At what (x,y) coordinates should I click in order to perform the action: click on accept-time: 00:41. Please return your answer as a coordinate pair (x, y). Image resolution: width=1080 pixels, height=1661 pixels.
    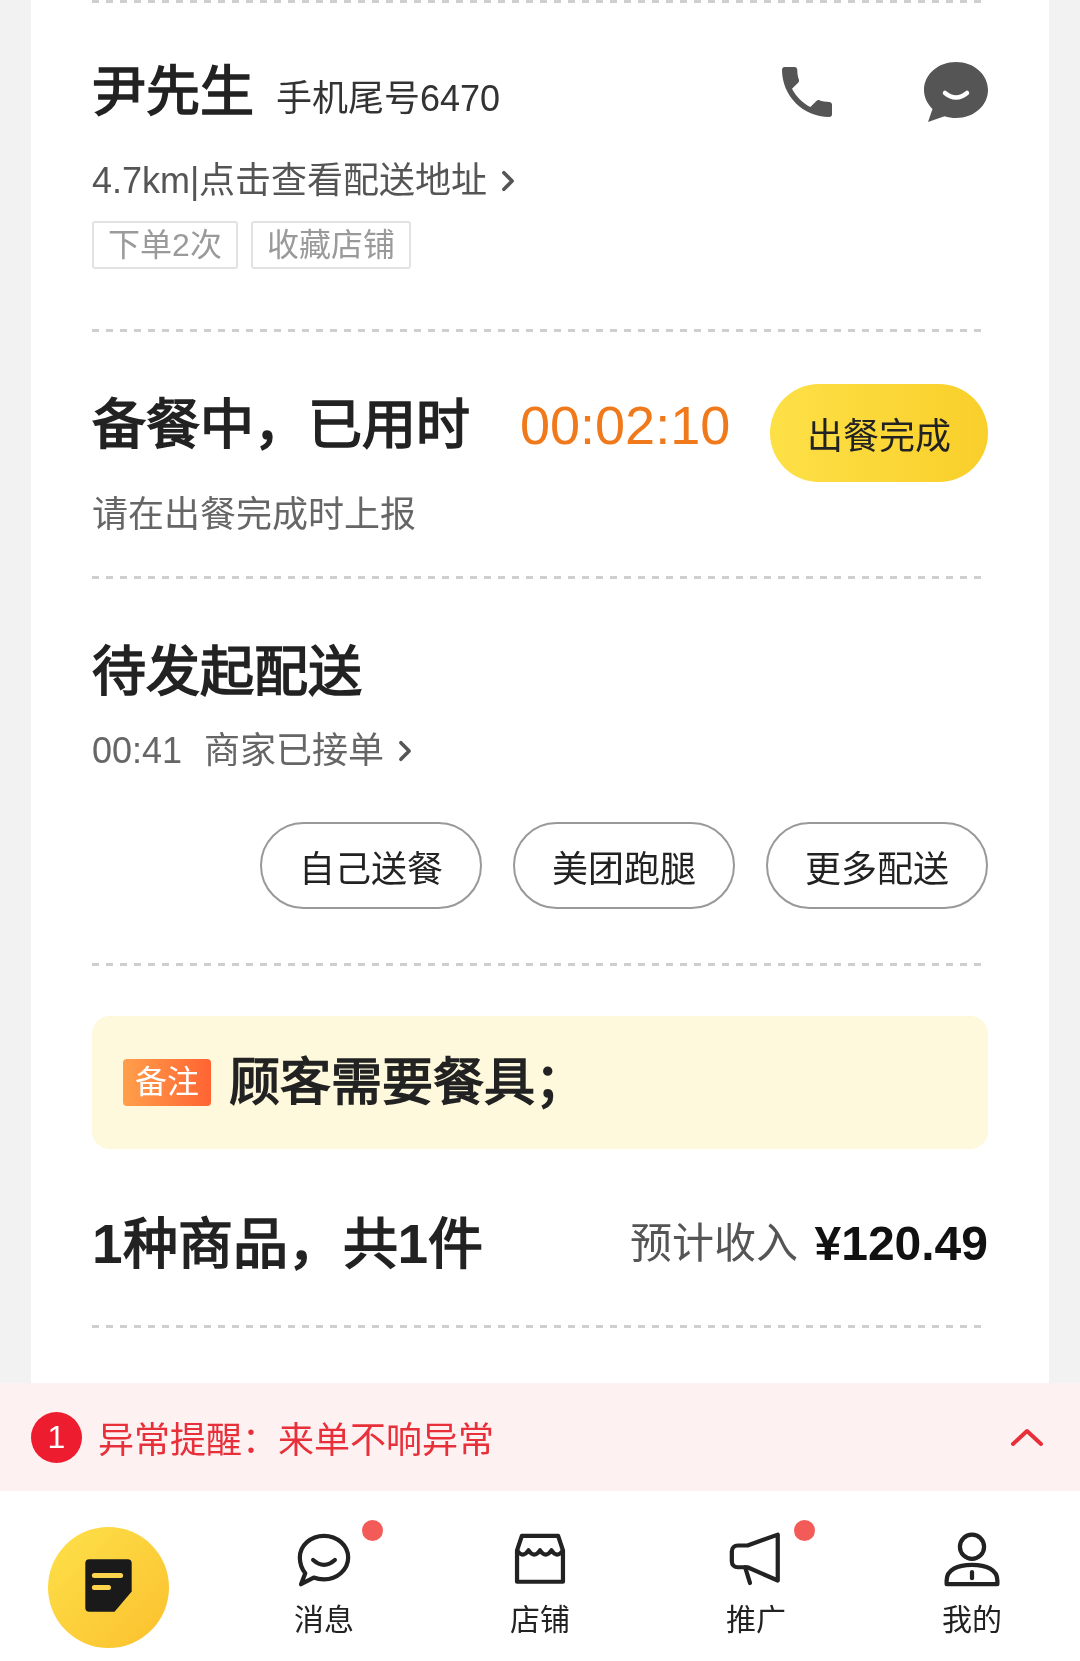
    Looking at the image, I should click on (137, 751).